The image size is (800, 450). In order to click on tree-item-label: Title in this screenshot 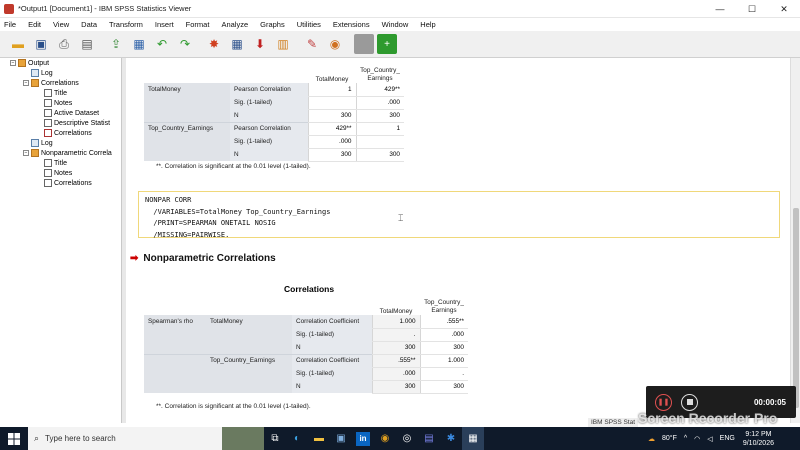, I will do `click(60, 93)`.